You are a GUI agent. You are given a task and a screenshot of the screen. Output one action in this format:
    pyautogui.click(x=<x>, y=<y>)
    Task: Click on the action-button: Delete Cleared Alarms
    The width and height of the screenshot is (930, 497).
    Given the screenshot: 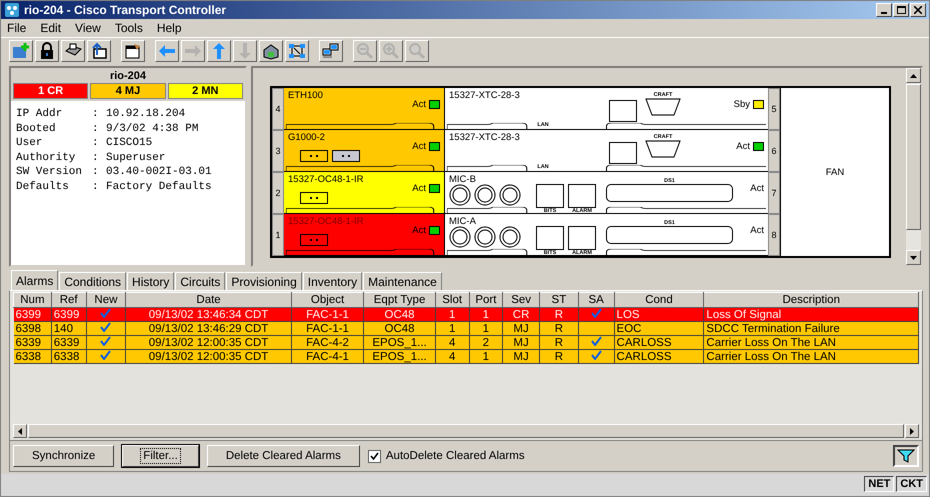 What is the action you would take?
    pyautogui.click(x=283, y=456)
    